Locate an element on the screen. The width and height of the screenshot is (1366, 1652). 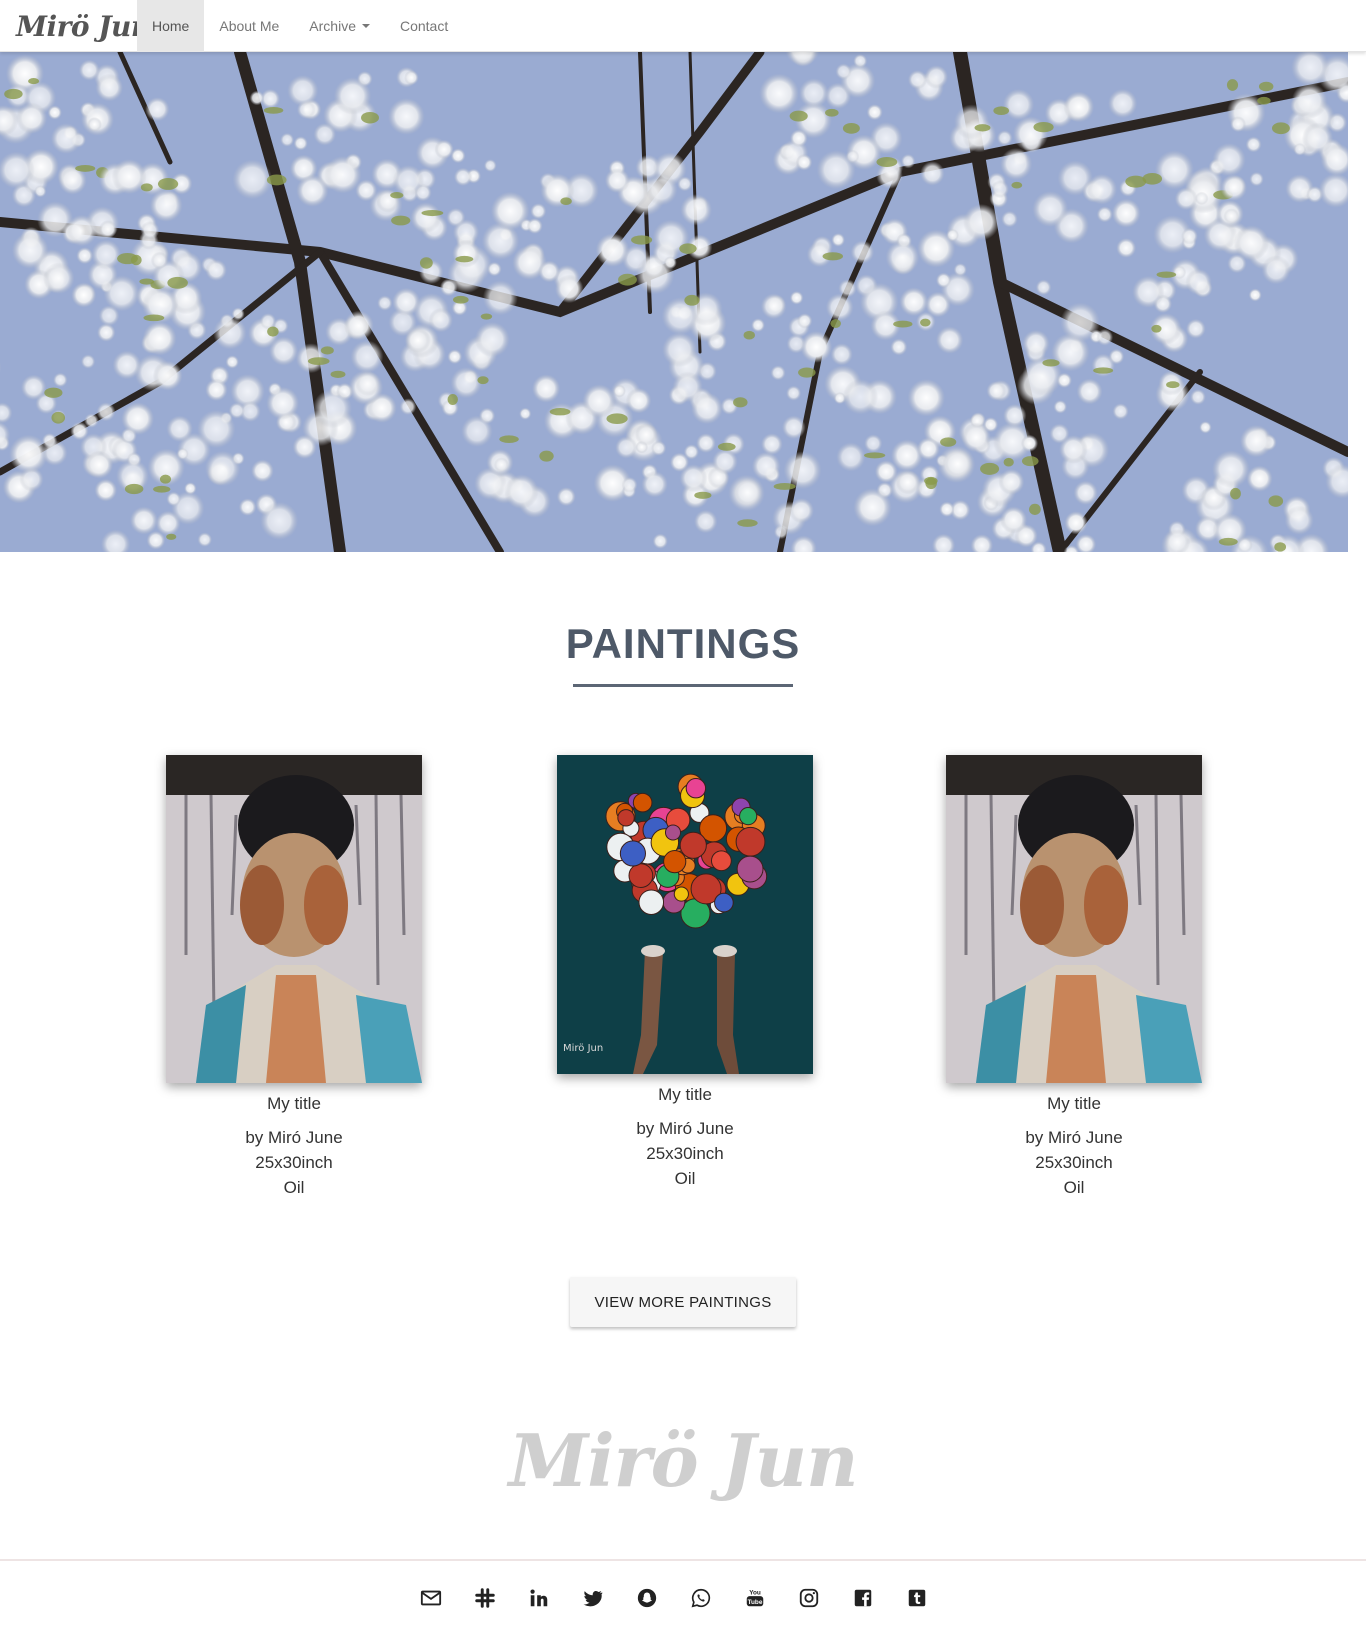
section-title: PAINTINGS is located at coordinates (683, 643).